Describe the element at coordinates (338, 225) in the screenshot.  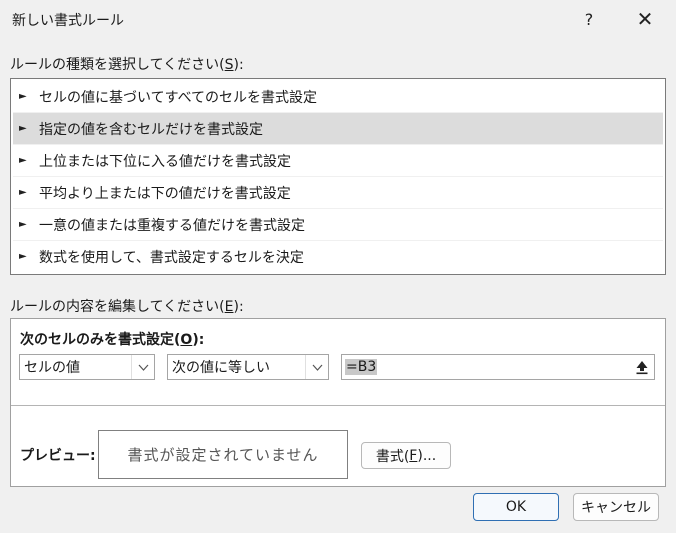
I see `rule-type-item-unique-duplicate: ► 一意の値または重複する値だけを書式設定` at that location.